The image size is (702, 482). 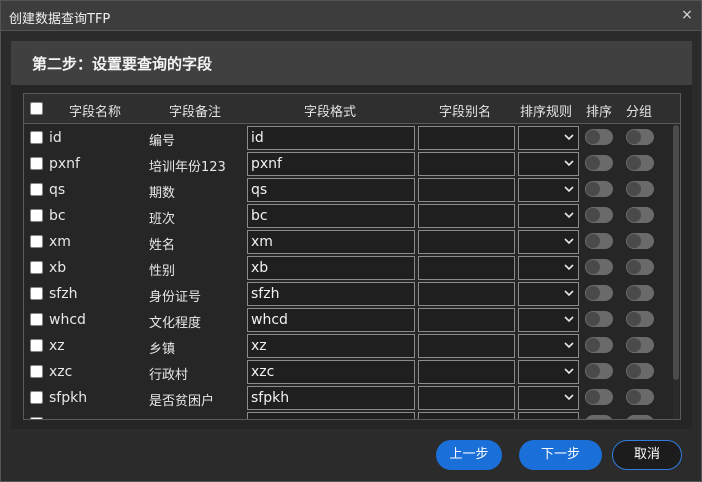 I want to click on field-remark: 培训年份123, so click(x=187, y=167).